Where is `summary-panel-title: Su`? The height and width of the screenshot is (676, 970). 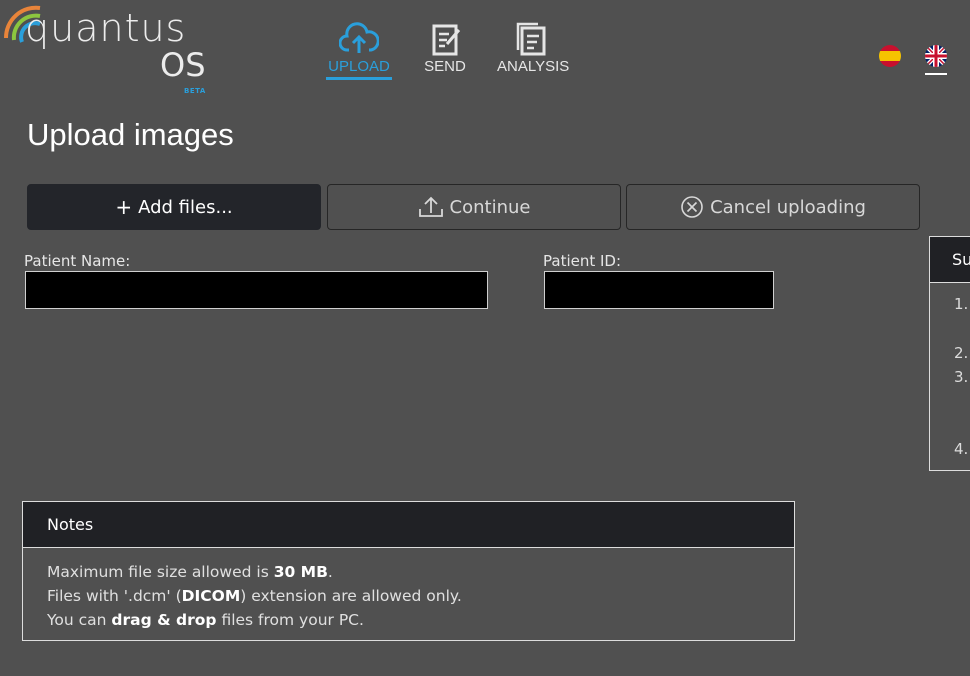
summary-panel-title: Su is located at coordinates (950, 260).